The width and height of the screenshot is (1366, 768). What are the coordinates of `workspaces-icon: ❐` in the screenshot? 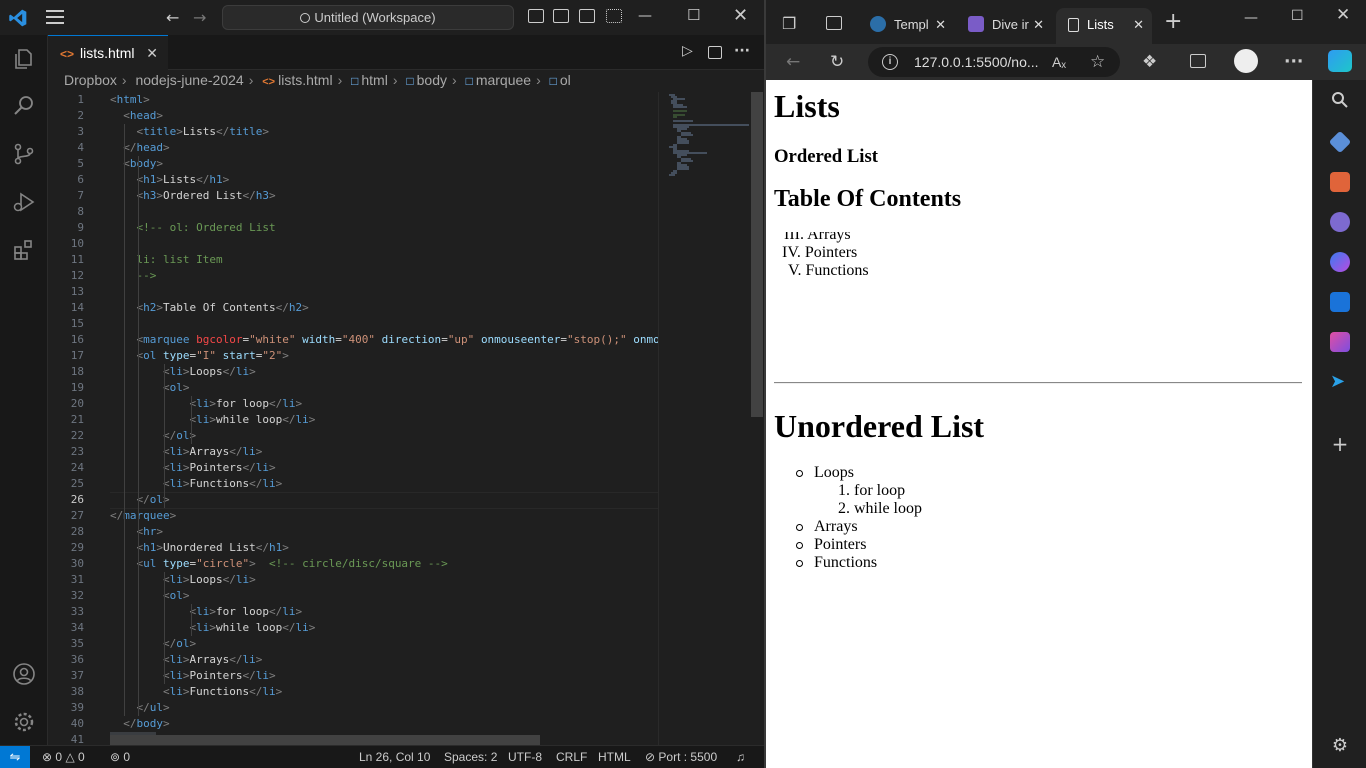 It's located at (789, 24).